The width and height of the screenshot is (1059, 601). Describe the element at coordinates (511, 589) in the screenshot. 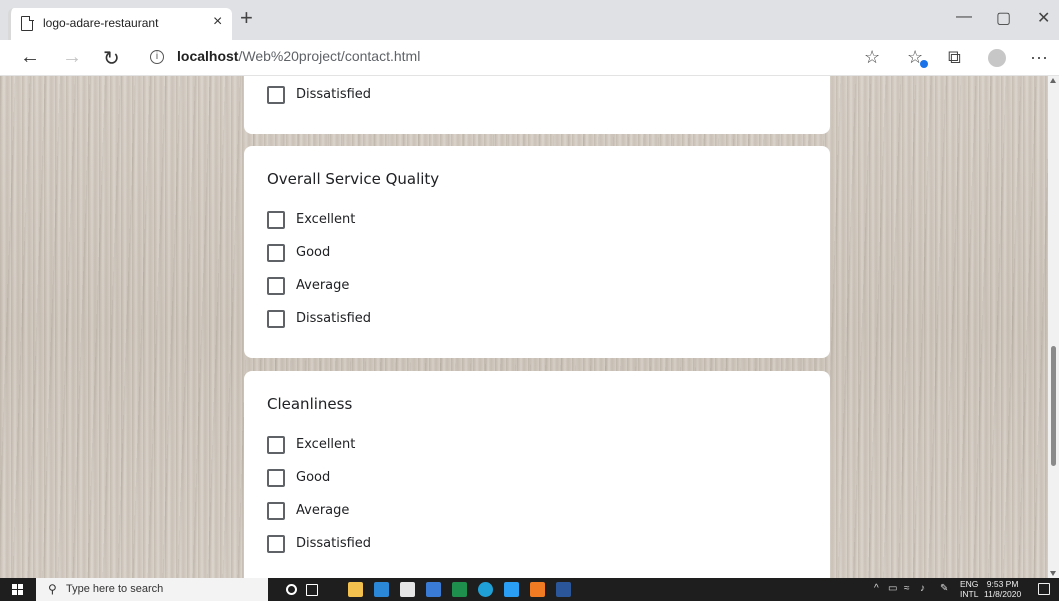

I see `vscode-icon` at that location.